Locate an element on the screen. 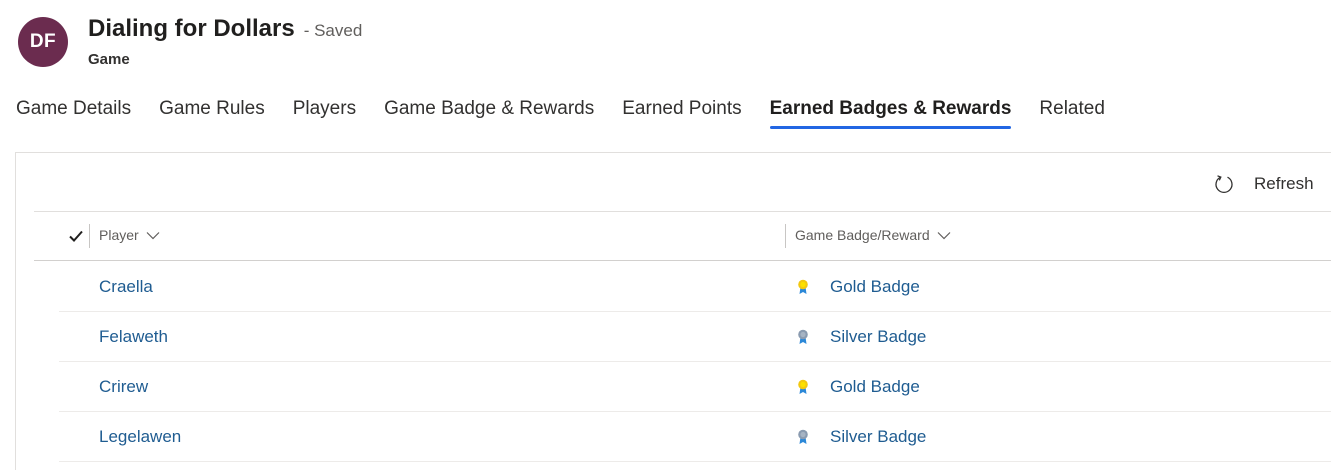  column-header-player: Player is located at coordinates (129, 235).